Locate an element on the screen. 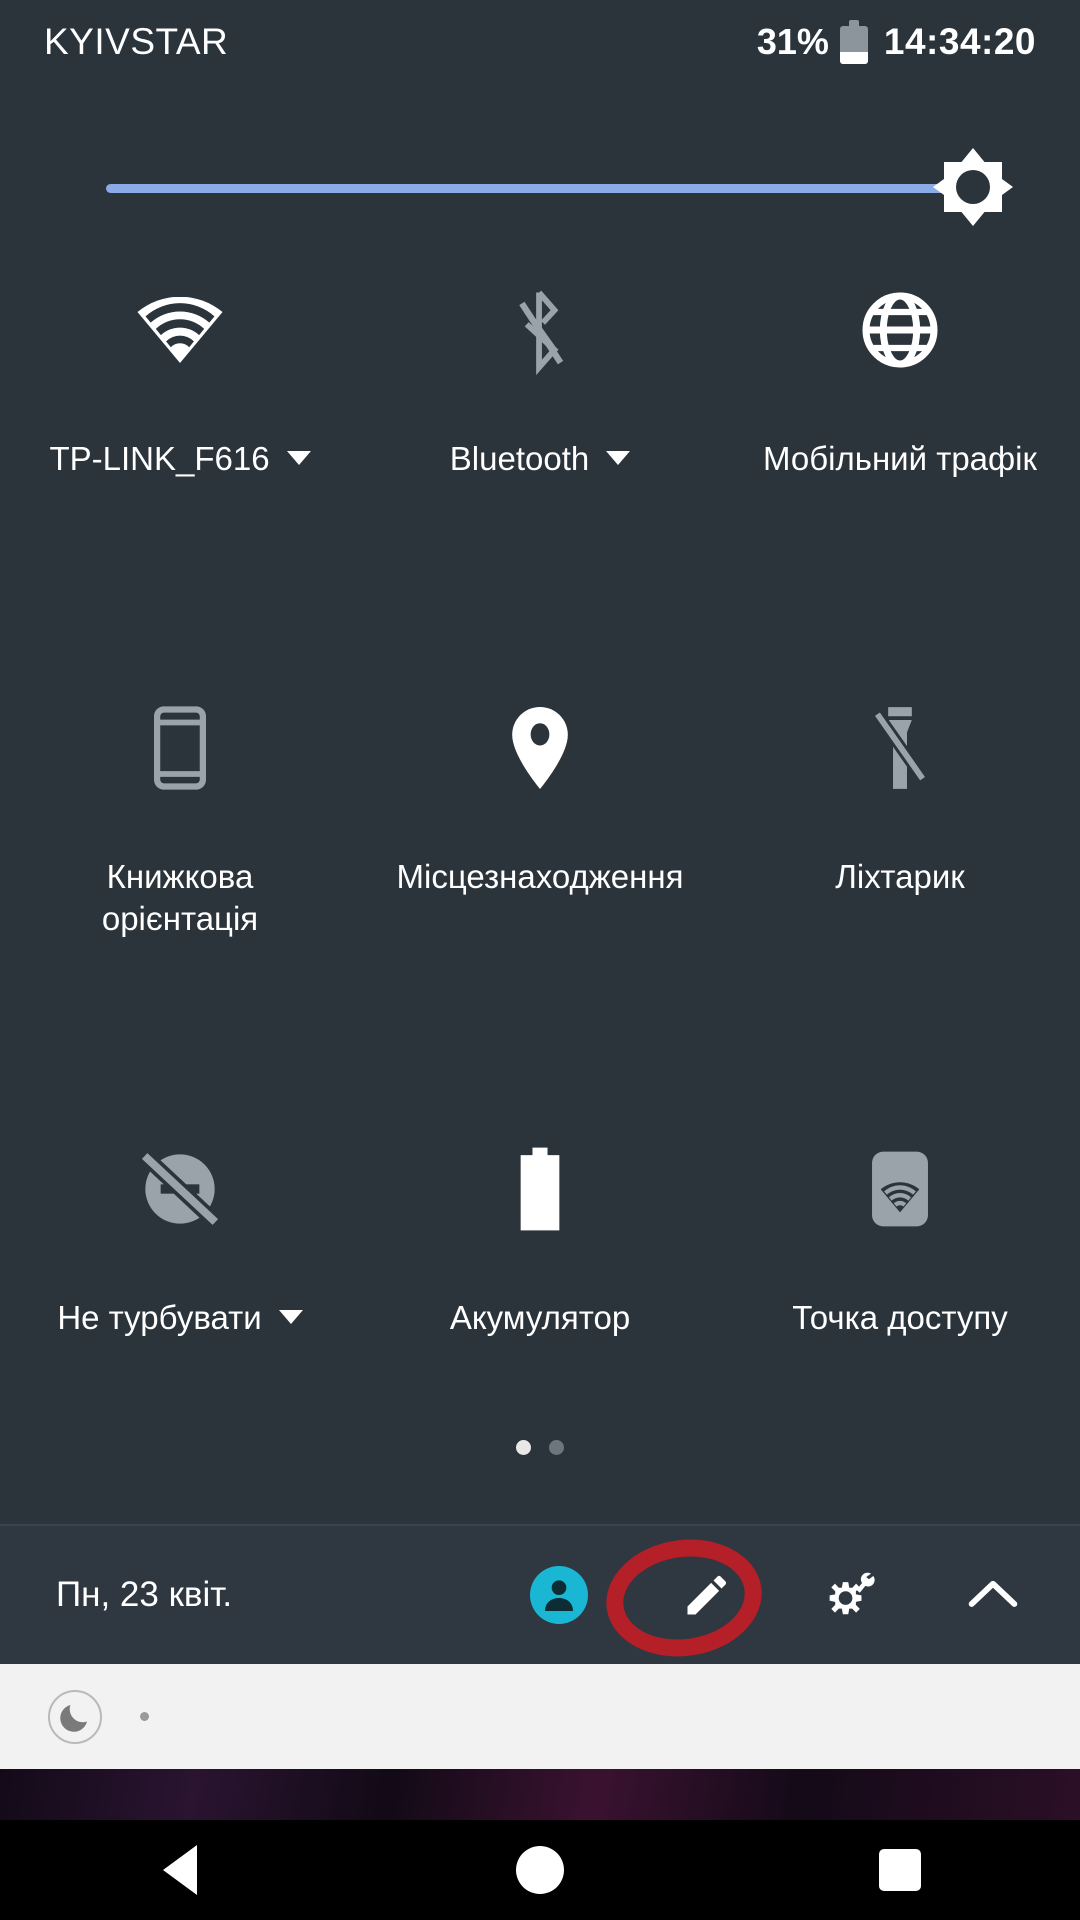 The width and height of the screenshot is (1080, 1920). nav-home-icon is located at coordinates (540, 1870).